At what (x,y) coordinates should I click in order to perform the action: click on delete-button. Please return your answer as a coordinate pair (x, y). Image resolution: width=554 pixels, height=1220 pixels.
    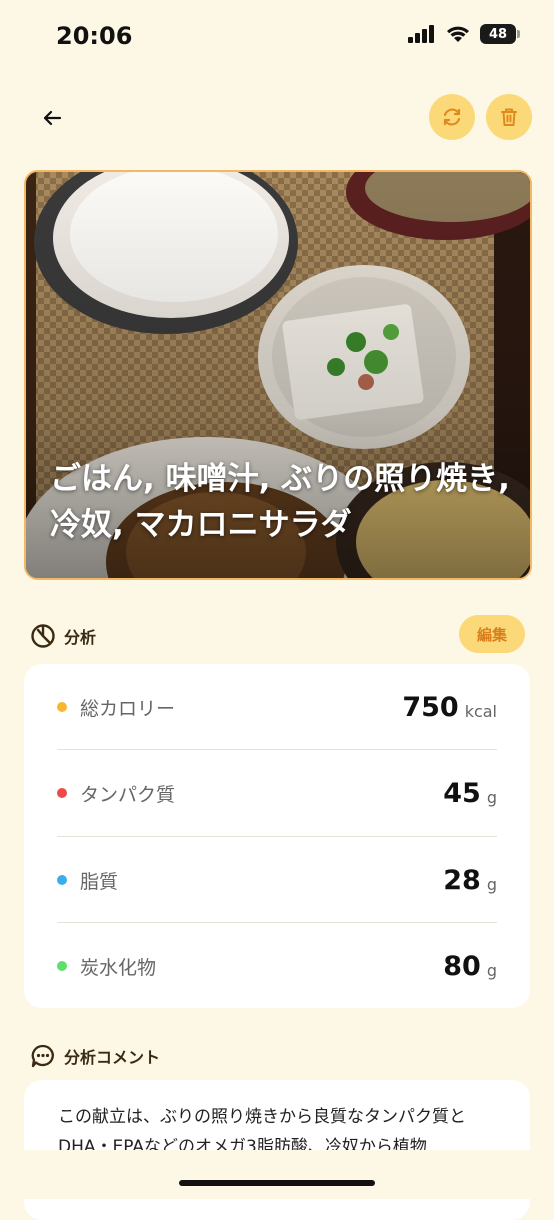
    Looking at the image, I should click on (509, 117).